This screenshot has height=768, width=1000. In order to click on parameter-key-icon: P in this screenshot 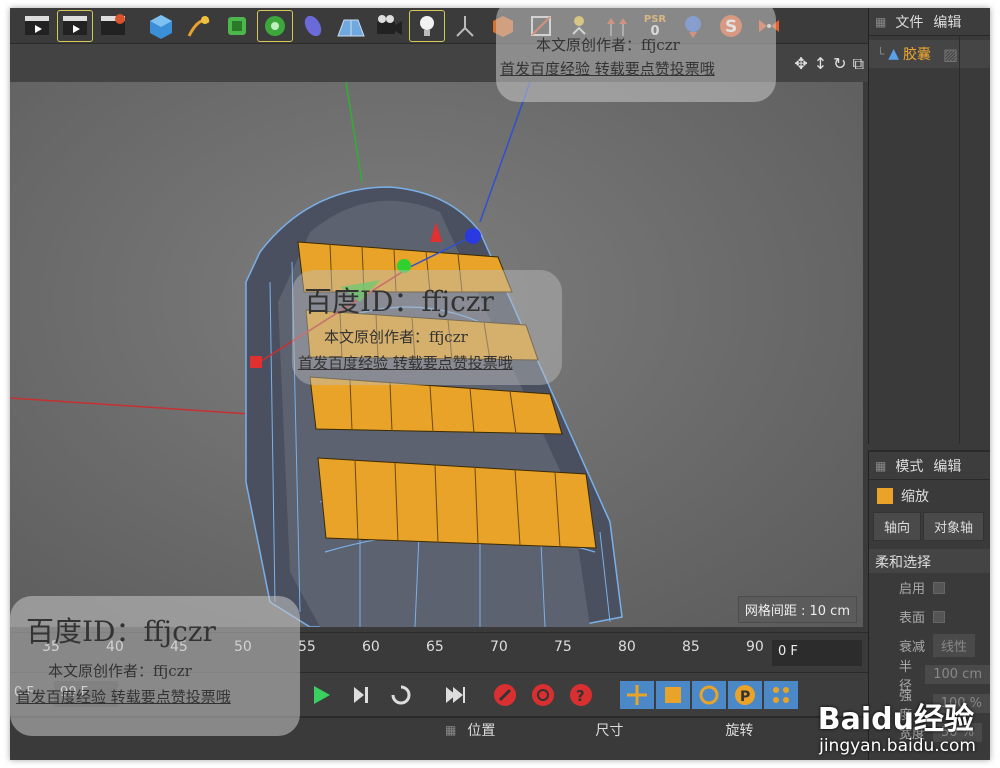, I will do `click(745, 695)`.